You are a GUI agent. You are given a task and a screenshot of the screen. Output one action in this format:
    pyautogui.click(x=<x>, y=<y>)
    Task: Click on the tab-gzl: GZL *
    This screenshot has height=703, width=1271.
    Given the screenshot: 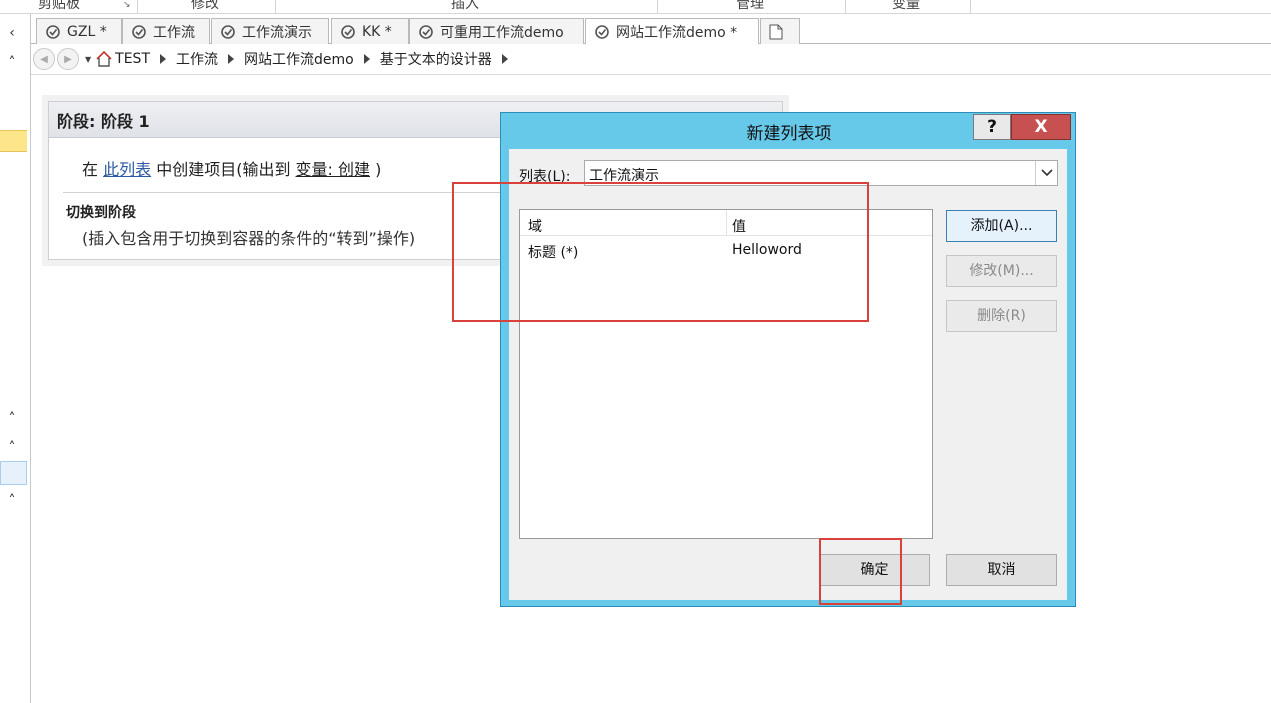 What is the action you would take?
    pyautogui.click(x=79, y=31)
    